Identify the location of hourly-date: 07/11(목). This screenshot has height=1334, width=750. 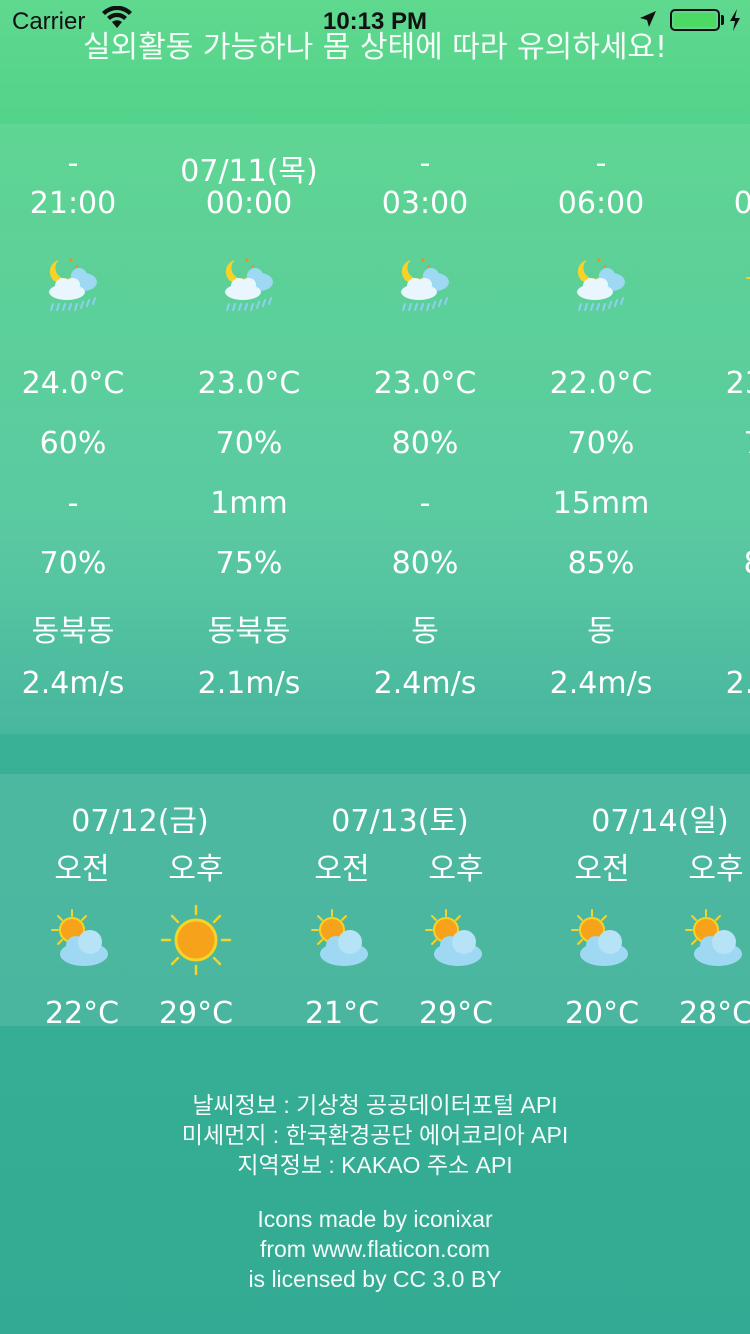
(249, 171).